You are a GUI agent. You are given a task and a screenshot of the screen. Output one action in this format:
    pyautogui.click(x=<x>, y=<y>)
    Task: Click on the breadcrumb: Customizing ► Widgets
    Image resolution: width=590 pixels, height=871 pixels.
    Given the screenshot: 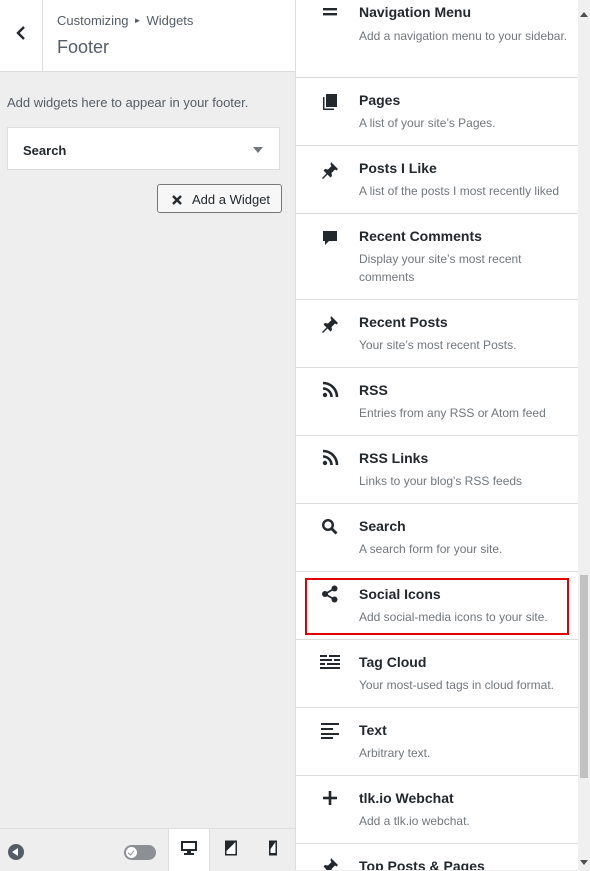 What is the action you would take?
    pyautogui.click(x=125, y=20)
    